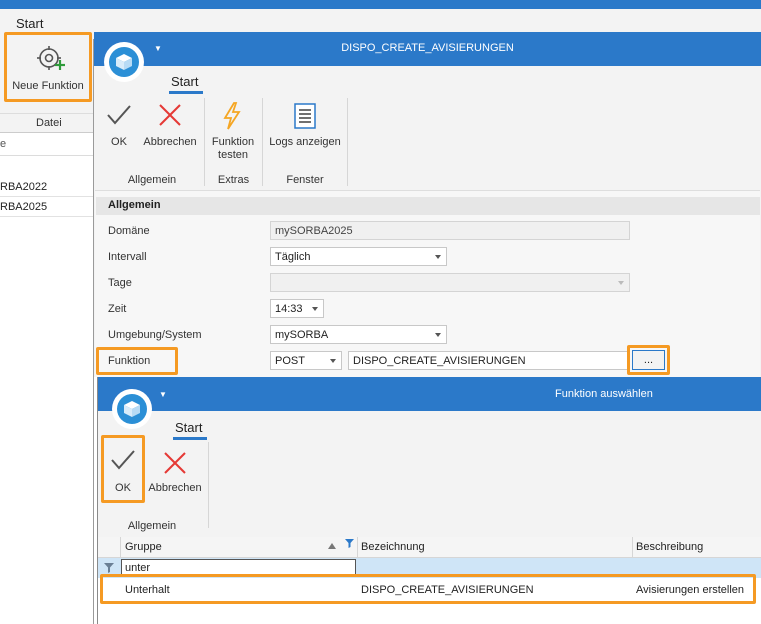  I want to click on interval-select: Täglich, so click(358, 256).